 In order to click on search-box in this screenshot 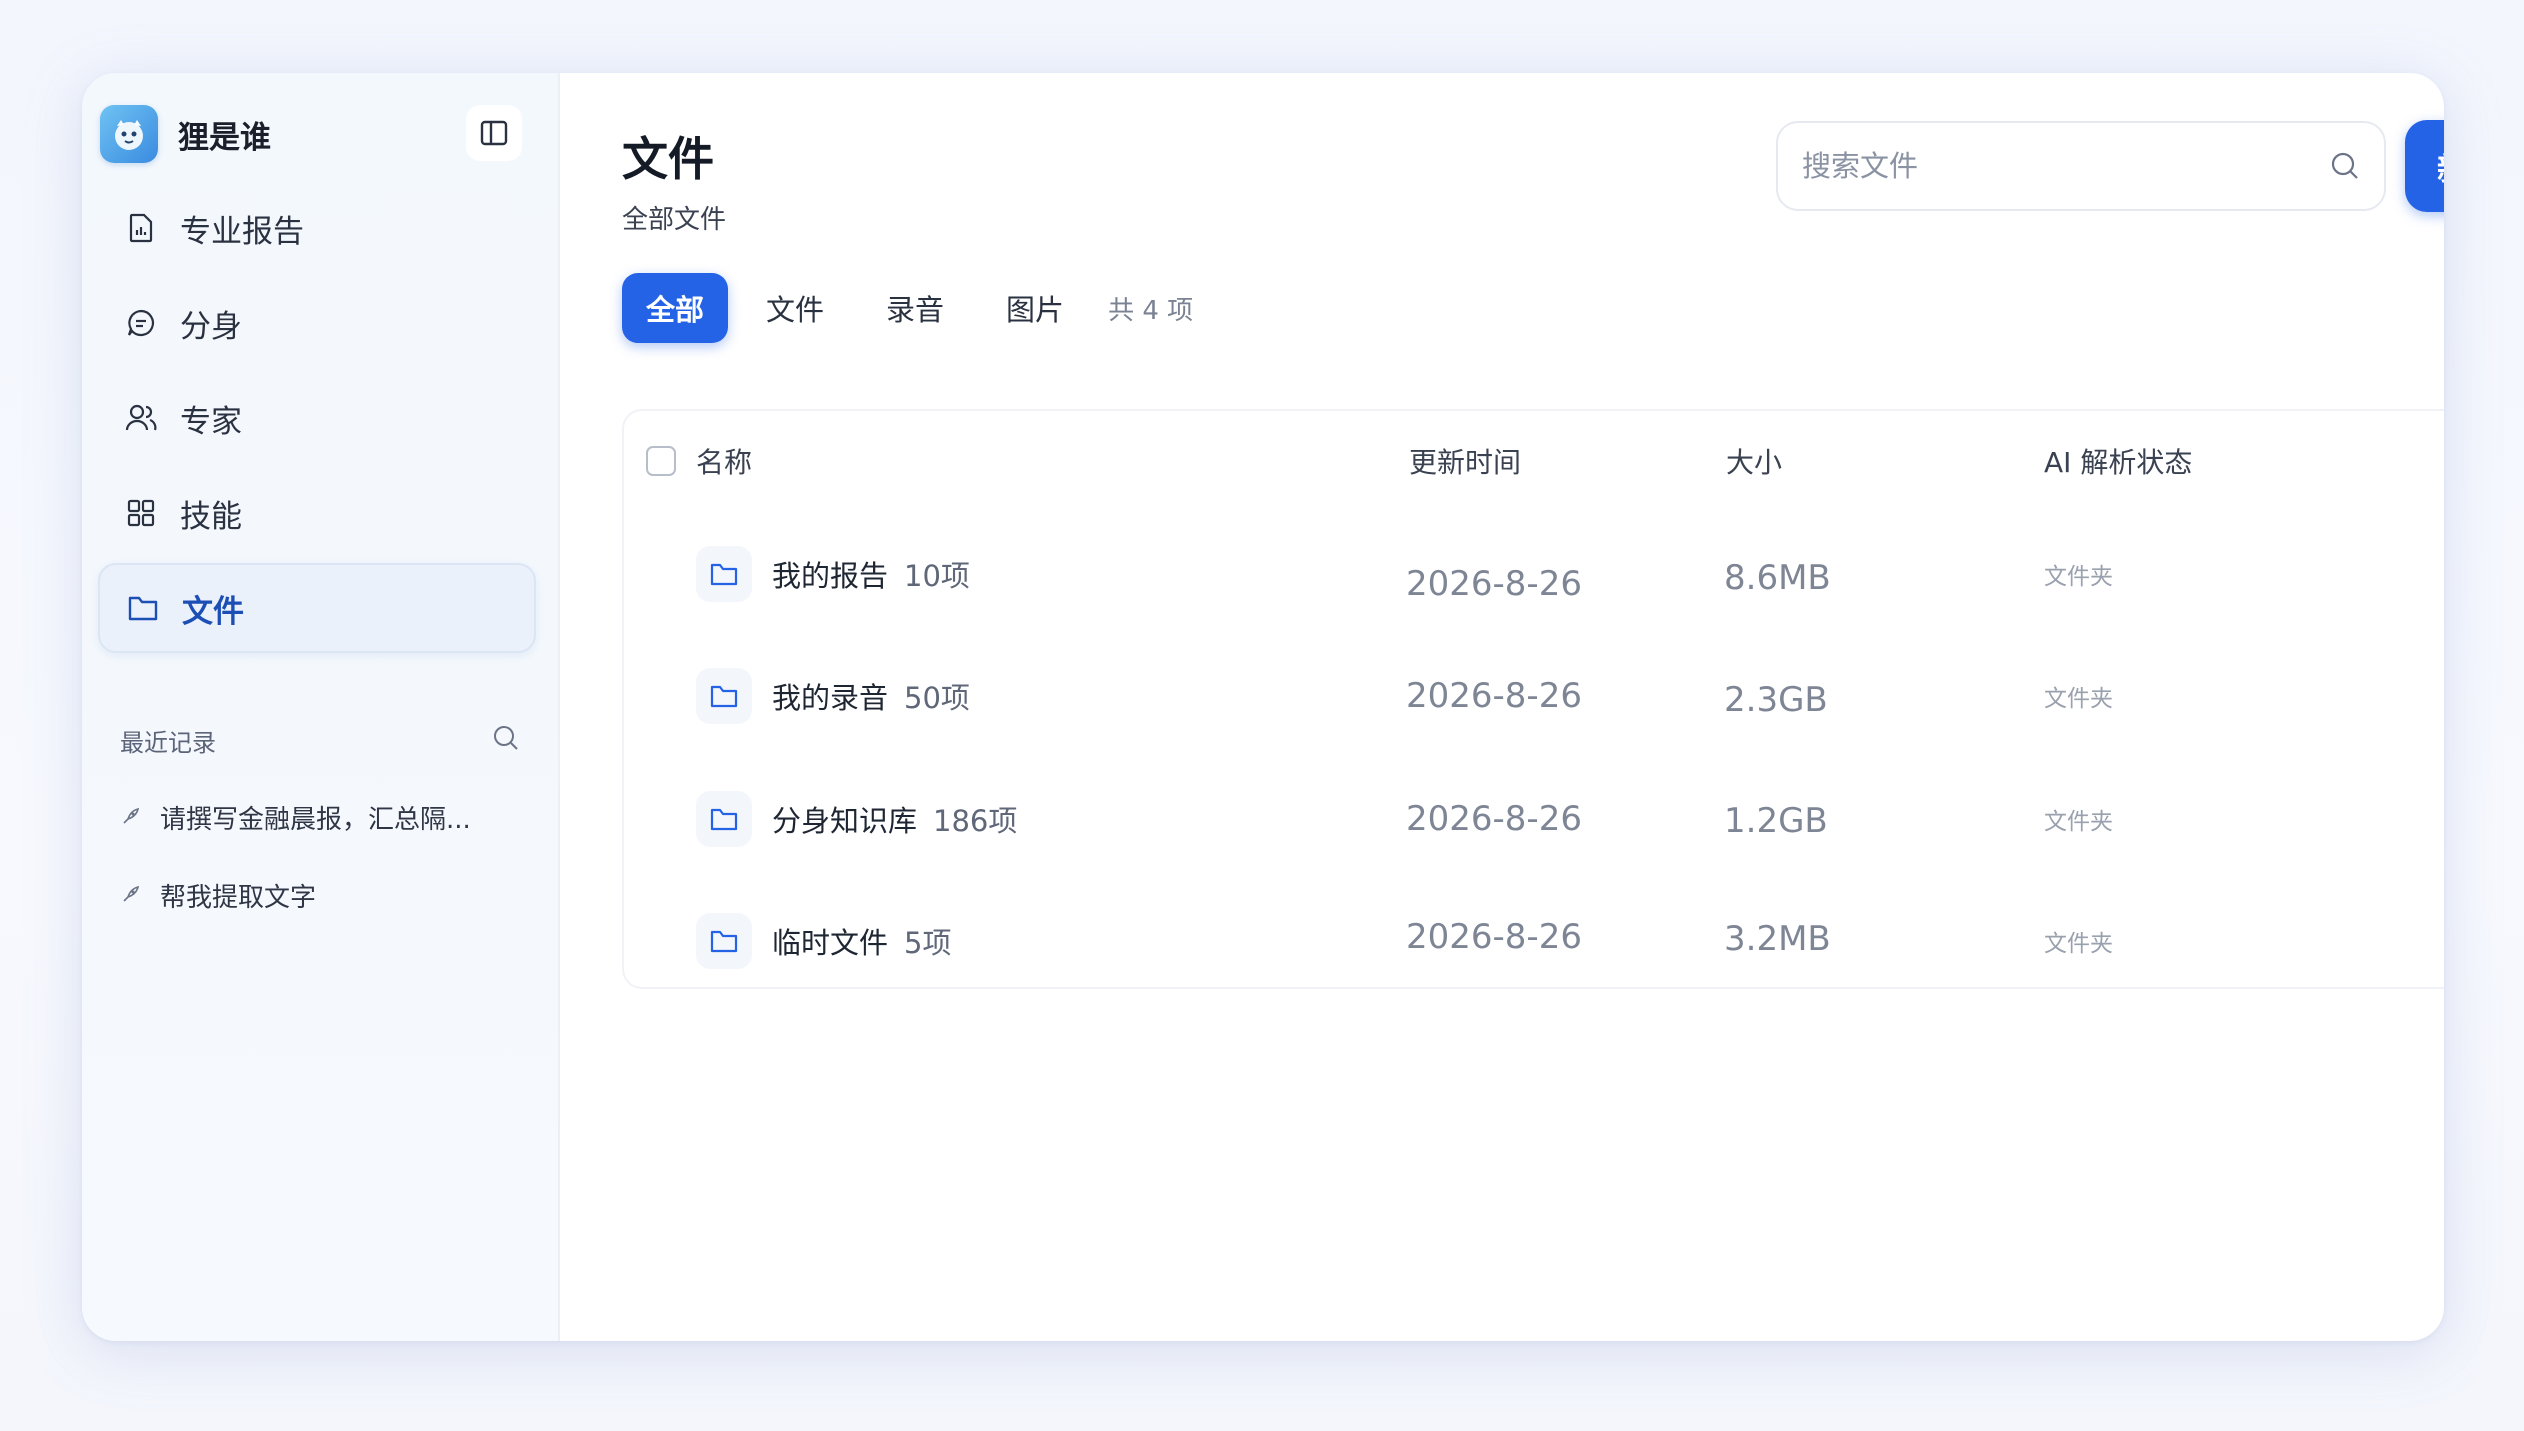, I will do `click(2081, 166)`.